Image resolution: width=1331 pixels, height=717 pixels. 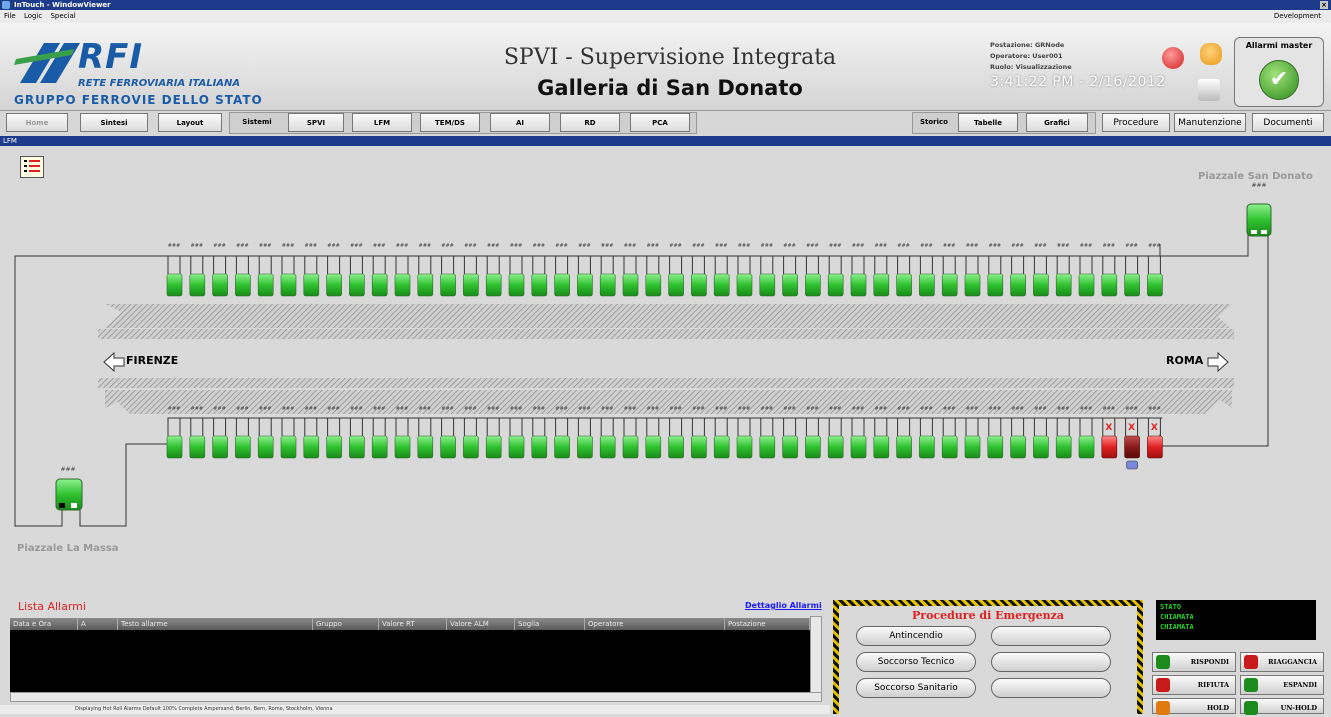 I want to click on alarm-ack-icon: ✔, so click(x=1279, y=80).